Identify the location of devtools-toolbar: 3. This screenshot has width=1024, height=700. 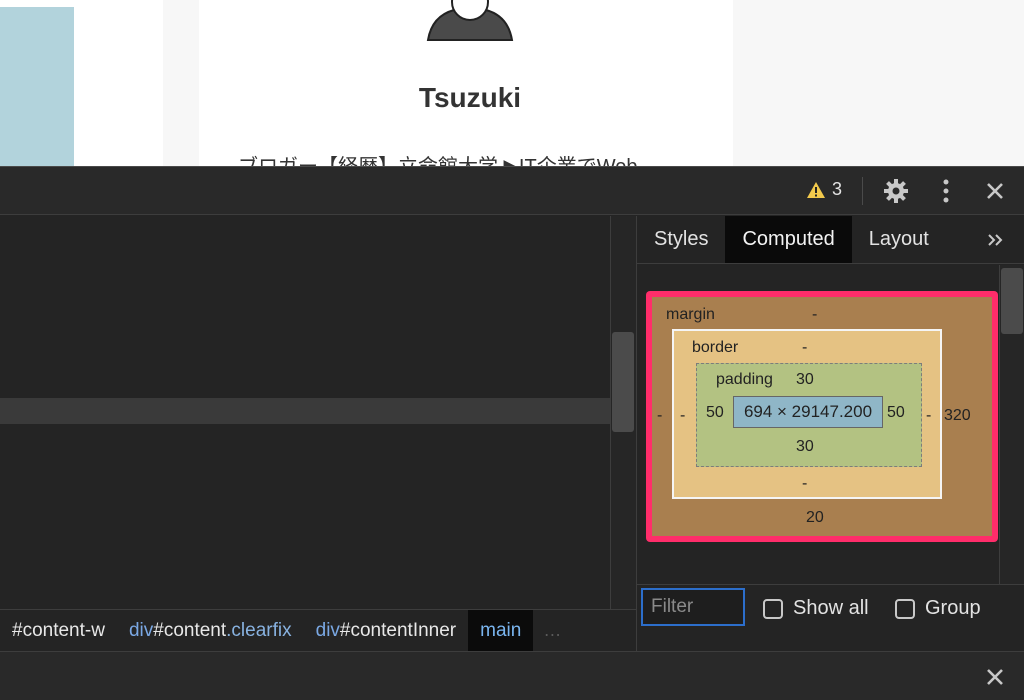
(512, 191).